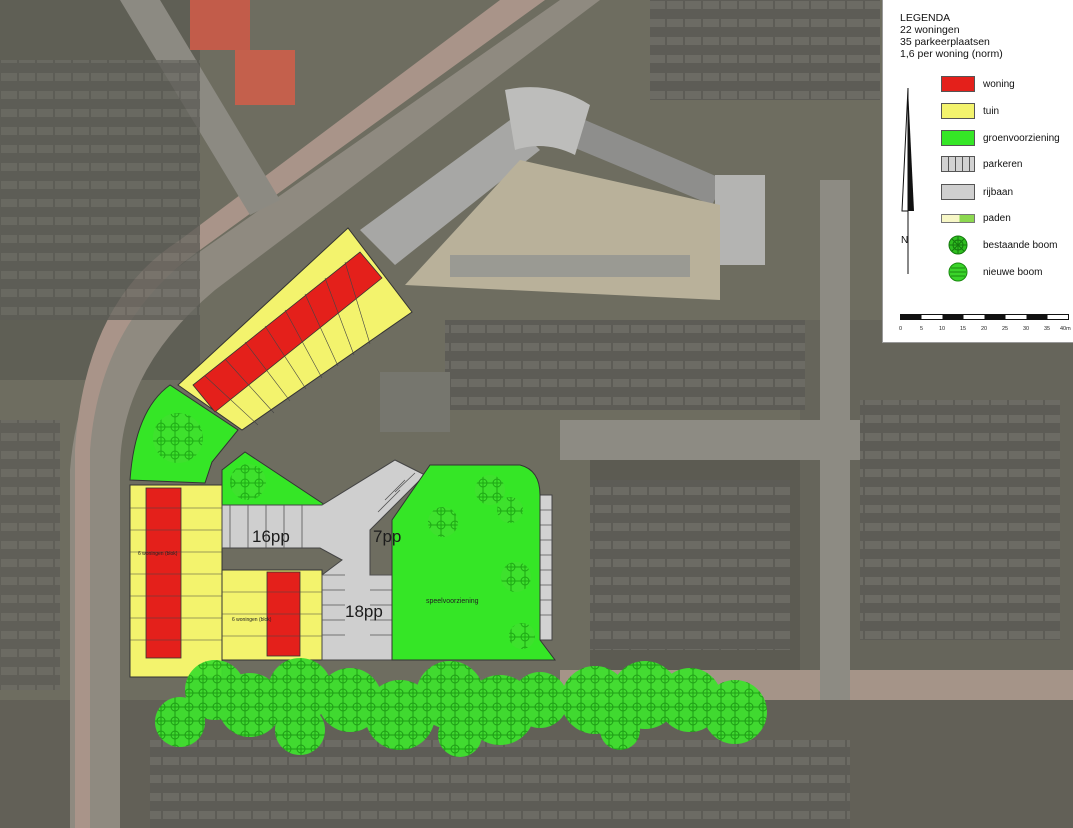 Image resolution: width=1073 pixels, height=828 pixels. I want to click on playground-label: speelvoorziening, so click(452, 601).